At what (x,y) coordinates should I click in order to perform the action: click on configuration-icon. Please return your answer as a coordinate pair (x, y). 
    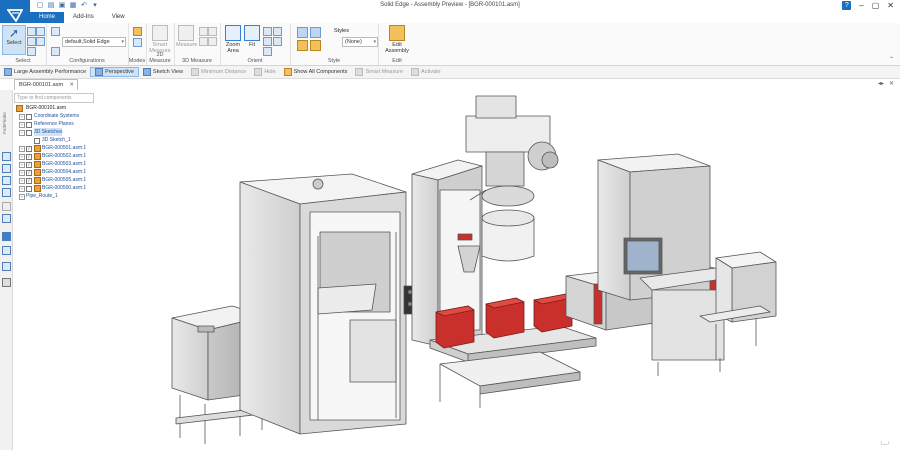
    Looking at the image, I should click on (55, 31).